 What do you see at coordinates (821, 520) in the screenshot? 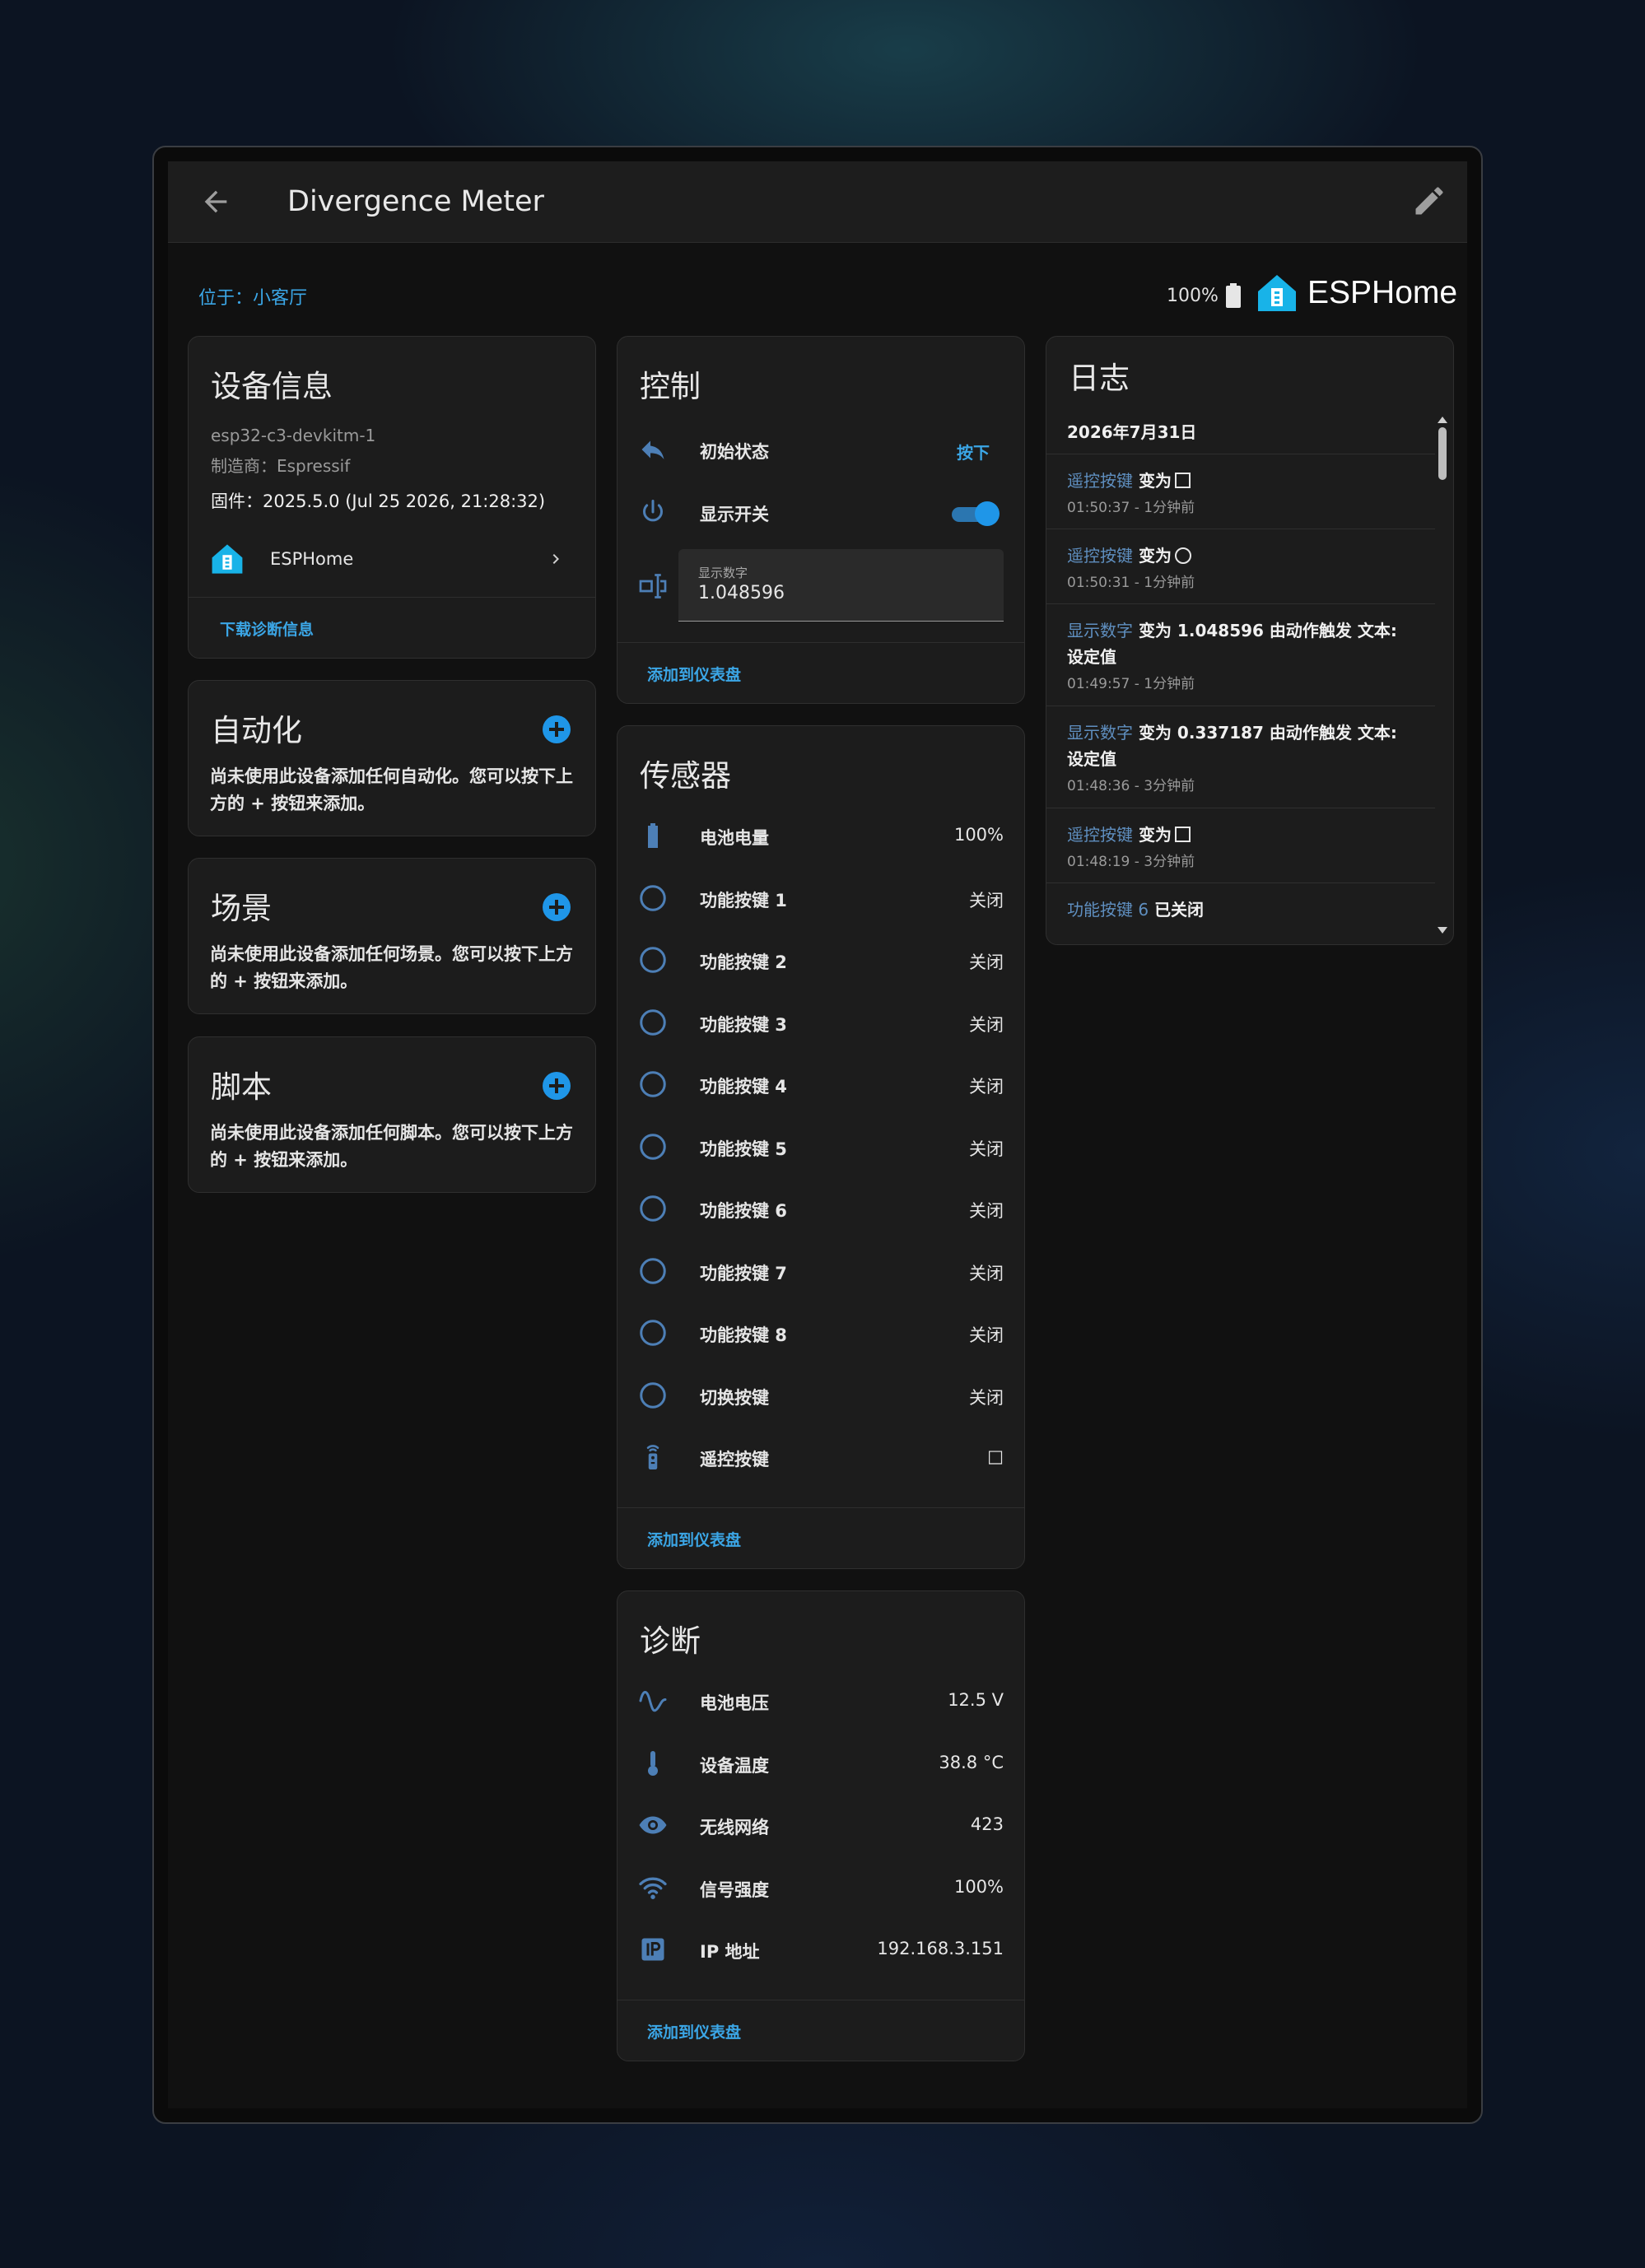
I see `controls-card: 控制 初始状态 按下 显示开关 显示数字 1.048596 添加到仪表盘` at bounding box center [821, 520].